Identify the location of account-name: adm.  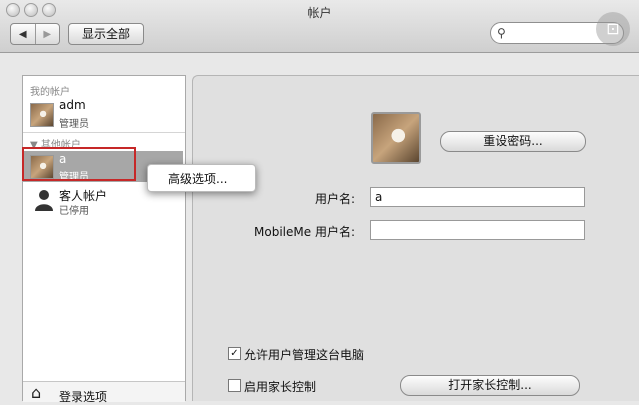
(72, 105).